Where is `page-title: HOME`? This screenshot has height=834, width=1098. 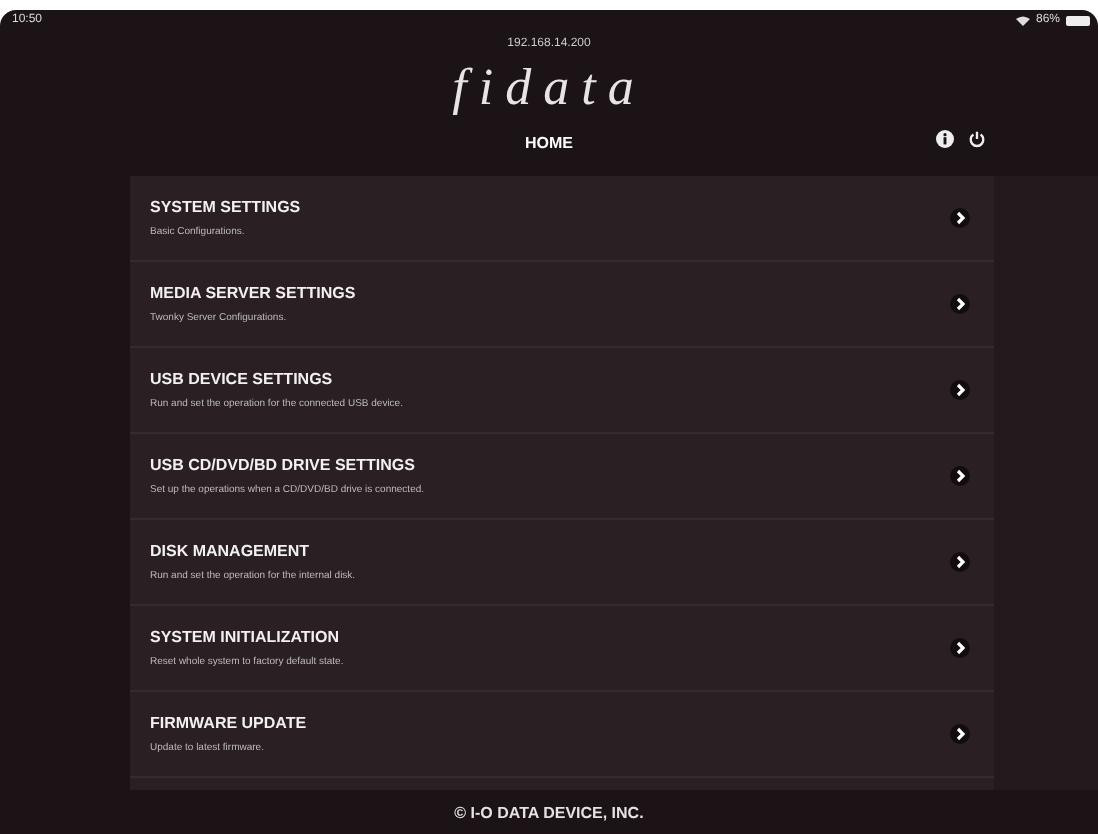
page-title: HOME is located at coordinates (549, 142).